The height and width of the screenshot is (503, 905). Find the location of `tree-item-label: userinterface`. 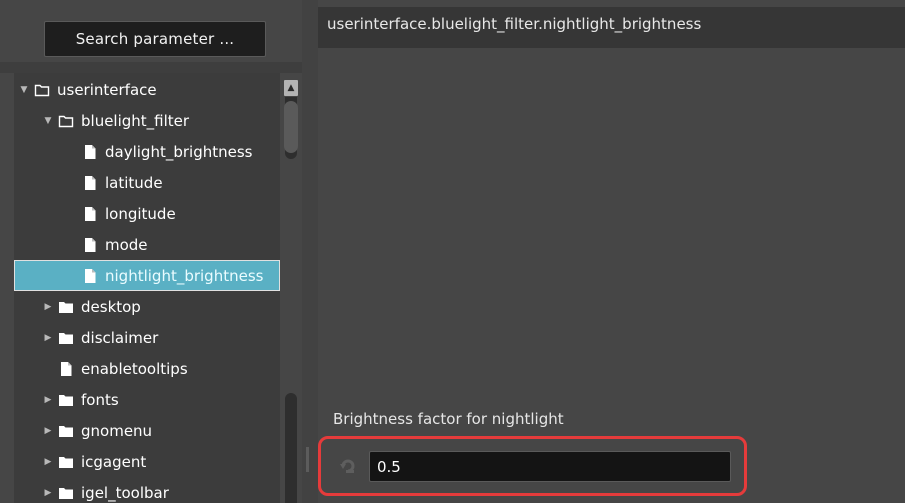

tree-item-label: userinterface is located at coordinates (107, 89).